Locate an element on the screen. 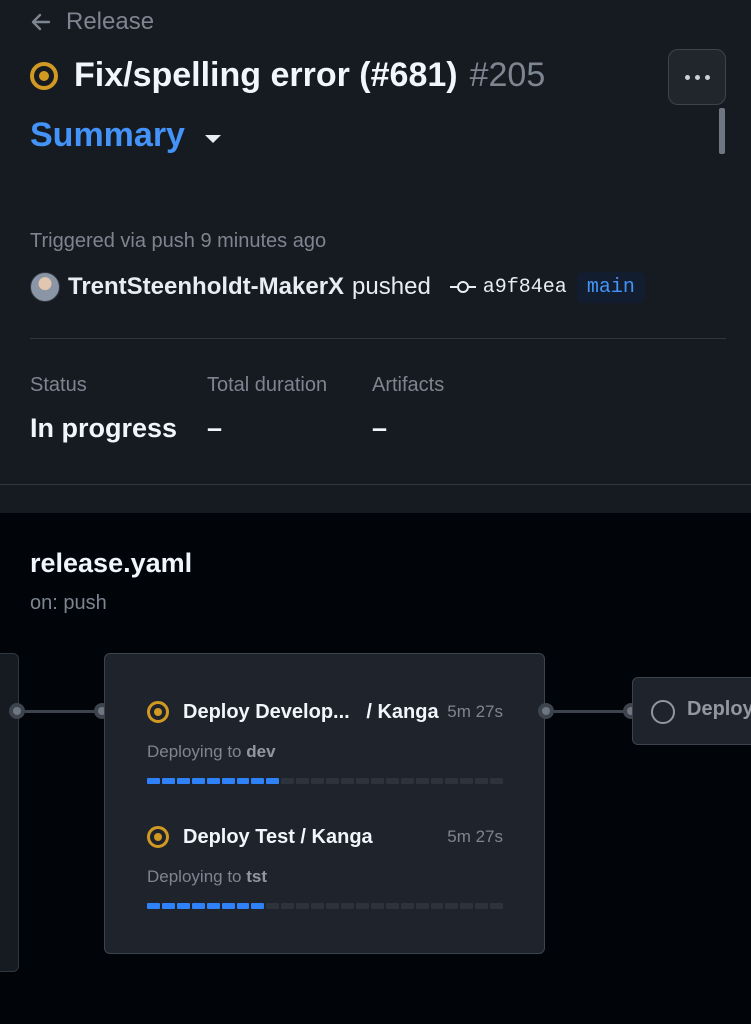 The width and height of the screenshot is (751, 1024). job-description: Deploying to dev is located at coordinates (211, 751).